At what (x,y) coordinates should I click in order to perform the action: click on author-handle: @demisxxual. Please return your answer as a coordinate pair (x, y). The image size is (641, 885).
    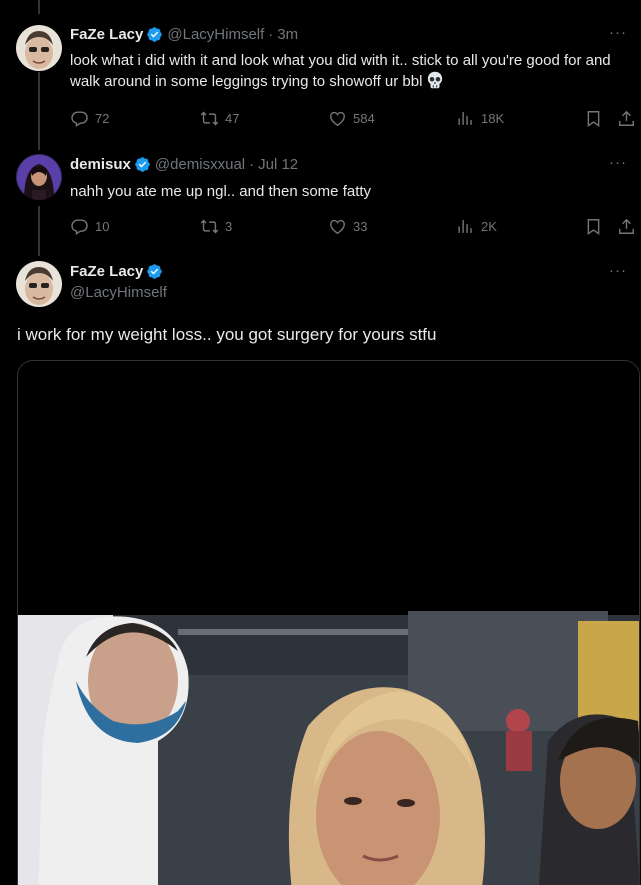
    Looking at the image, I should click on (200, 164).